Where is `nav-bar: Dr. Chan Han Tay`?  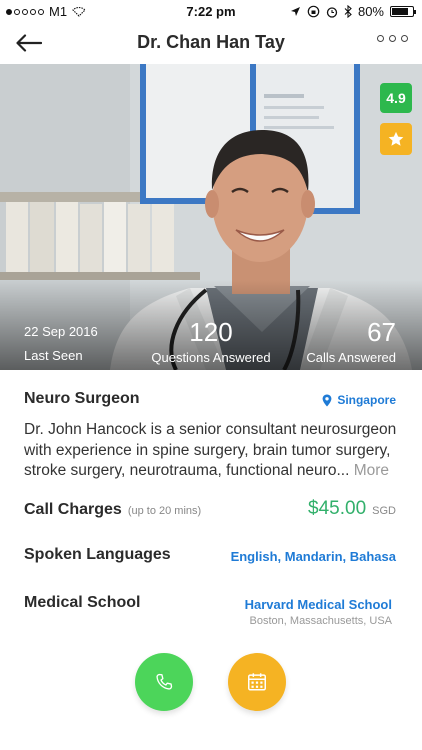 nav-bar: Dr. Chan Han Tay is located at coordinates (211, 43).